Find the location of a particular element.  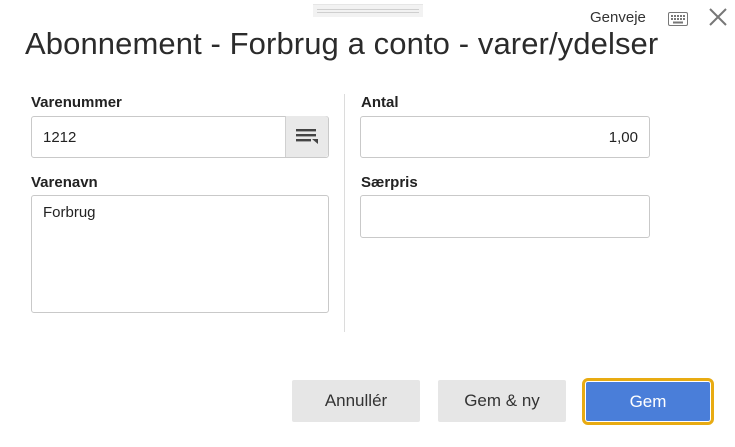

item-lookup-button is located at coordinates (306, 136).